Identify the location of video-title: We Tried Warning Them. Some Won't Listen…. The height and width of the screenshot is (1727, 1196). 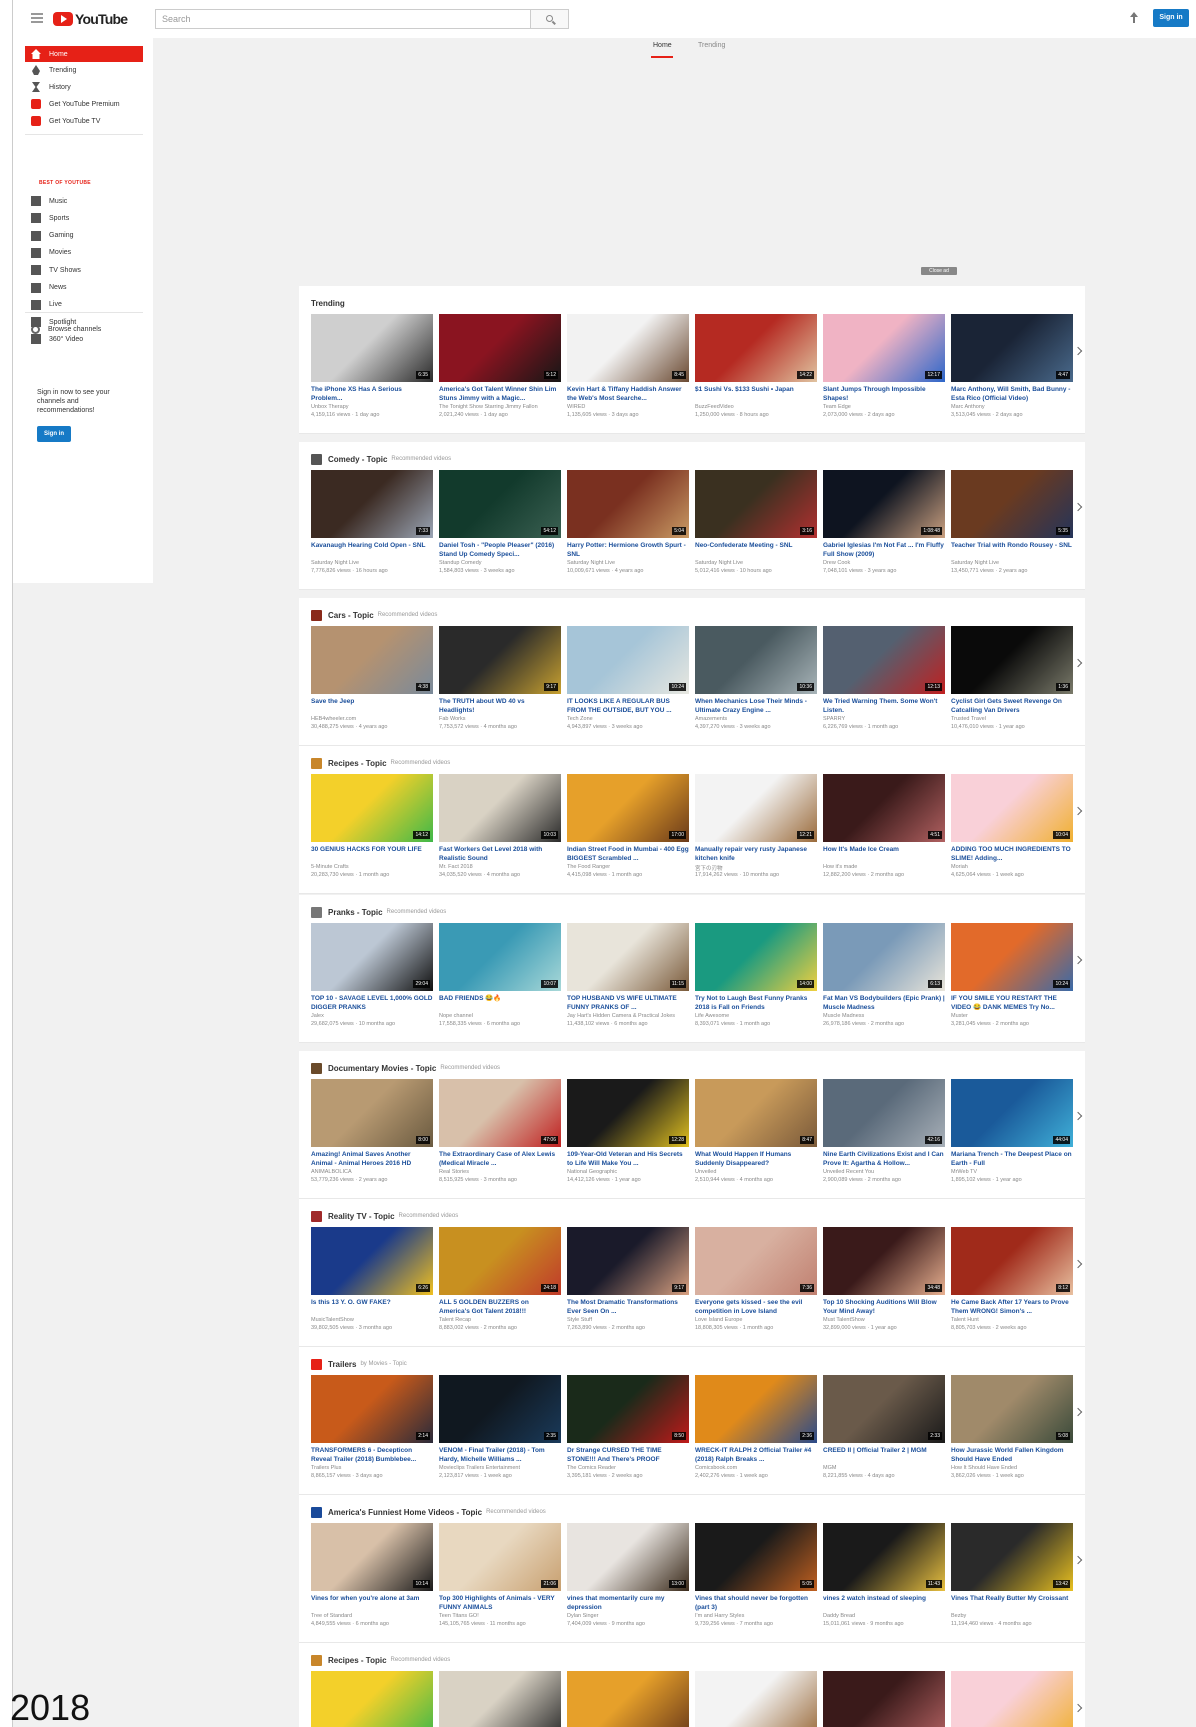
(884, 706).